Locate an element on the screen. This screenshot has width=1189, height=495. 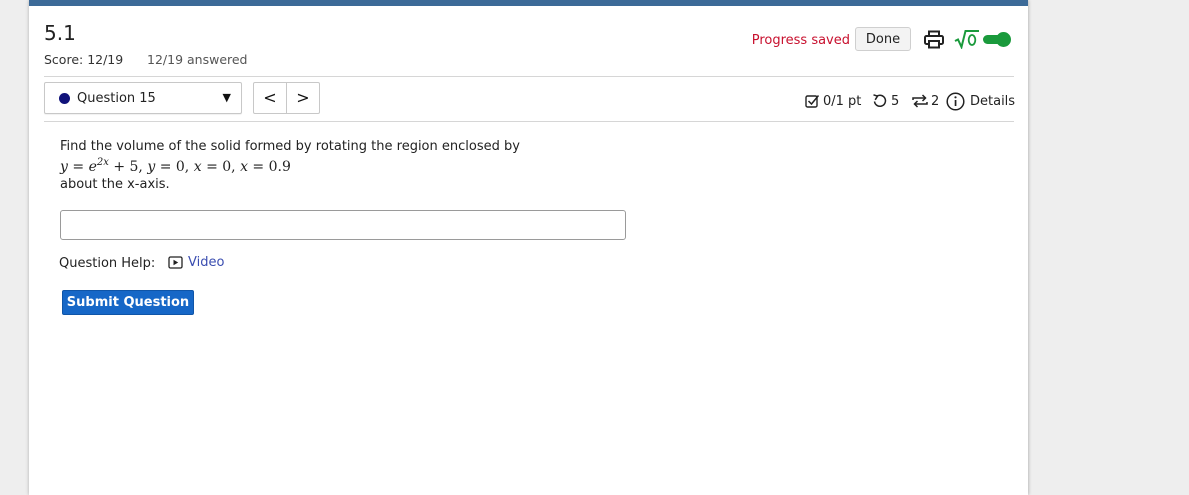
top-accent-bar is located at coordinates (528, 3).